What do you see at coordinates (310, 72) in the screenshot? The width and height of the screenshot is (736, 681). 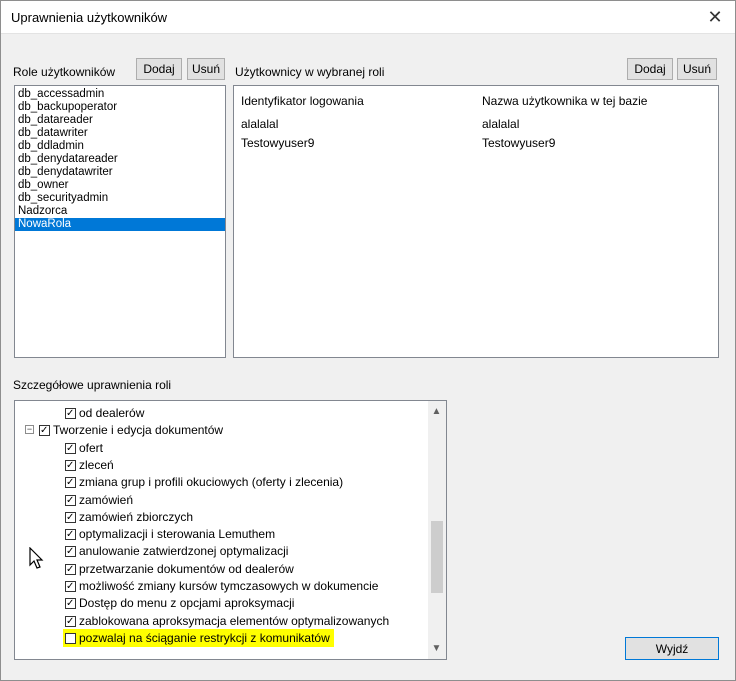 I see `users-label: Użytkownicy w wybranej roli` at bounding box center [310, 72].